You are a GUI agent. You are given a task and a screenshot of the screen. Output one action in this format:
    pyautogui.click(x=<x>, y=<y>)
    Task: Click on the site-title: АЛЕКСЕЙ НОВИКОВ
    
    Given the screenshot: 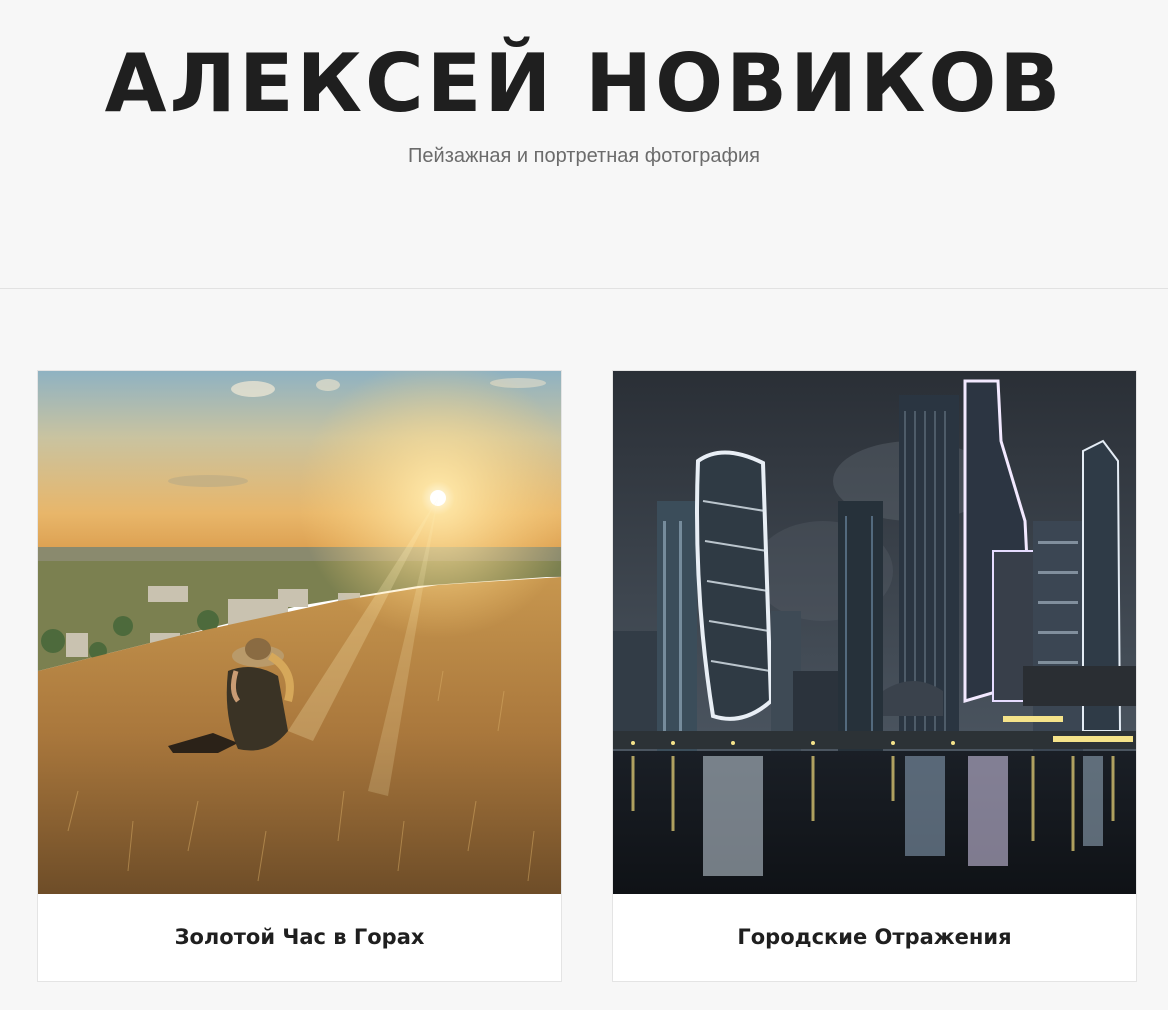 What is the action you would take?
    pyautogui.click(x=584, y=83)
    